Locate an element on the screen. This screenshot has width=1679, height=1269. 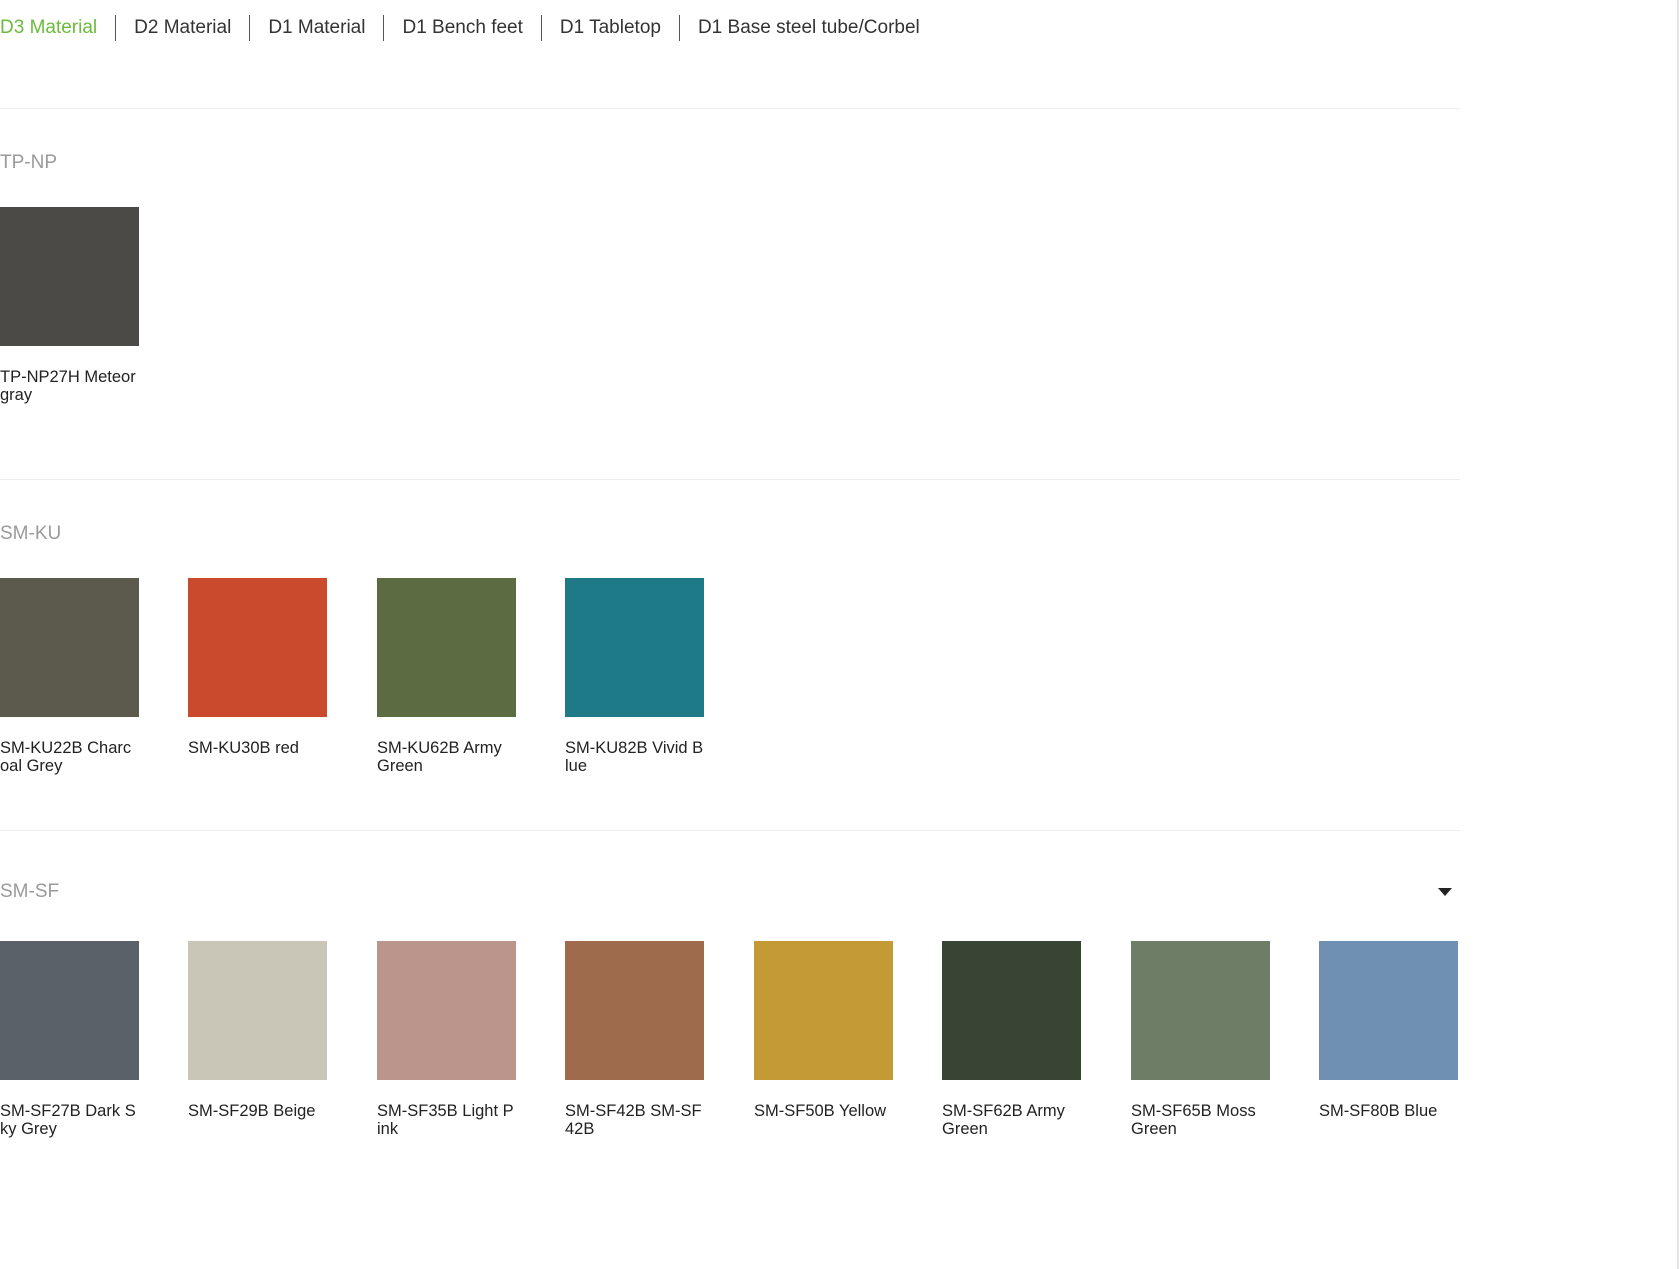
swatch-label: SM-SF35B Light Pink is located at coordinates (445, 1120).